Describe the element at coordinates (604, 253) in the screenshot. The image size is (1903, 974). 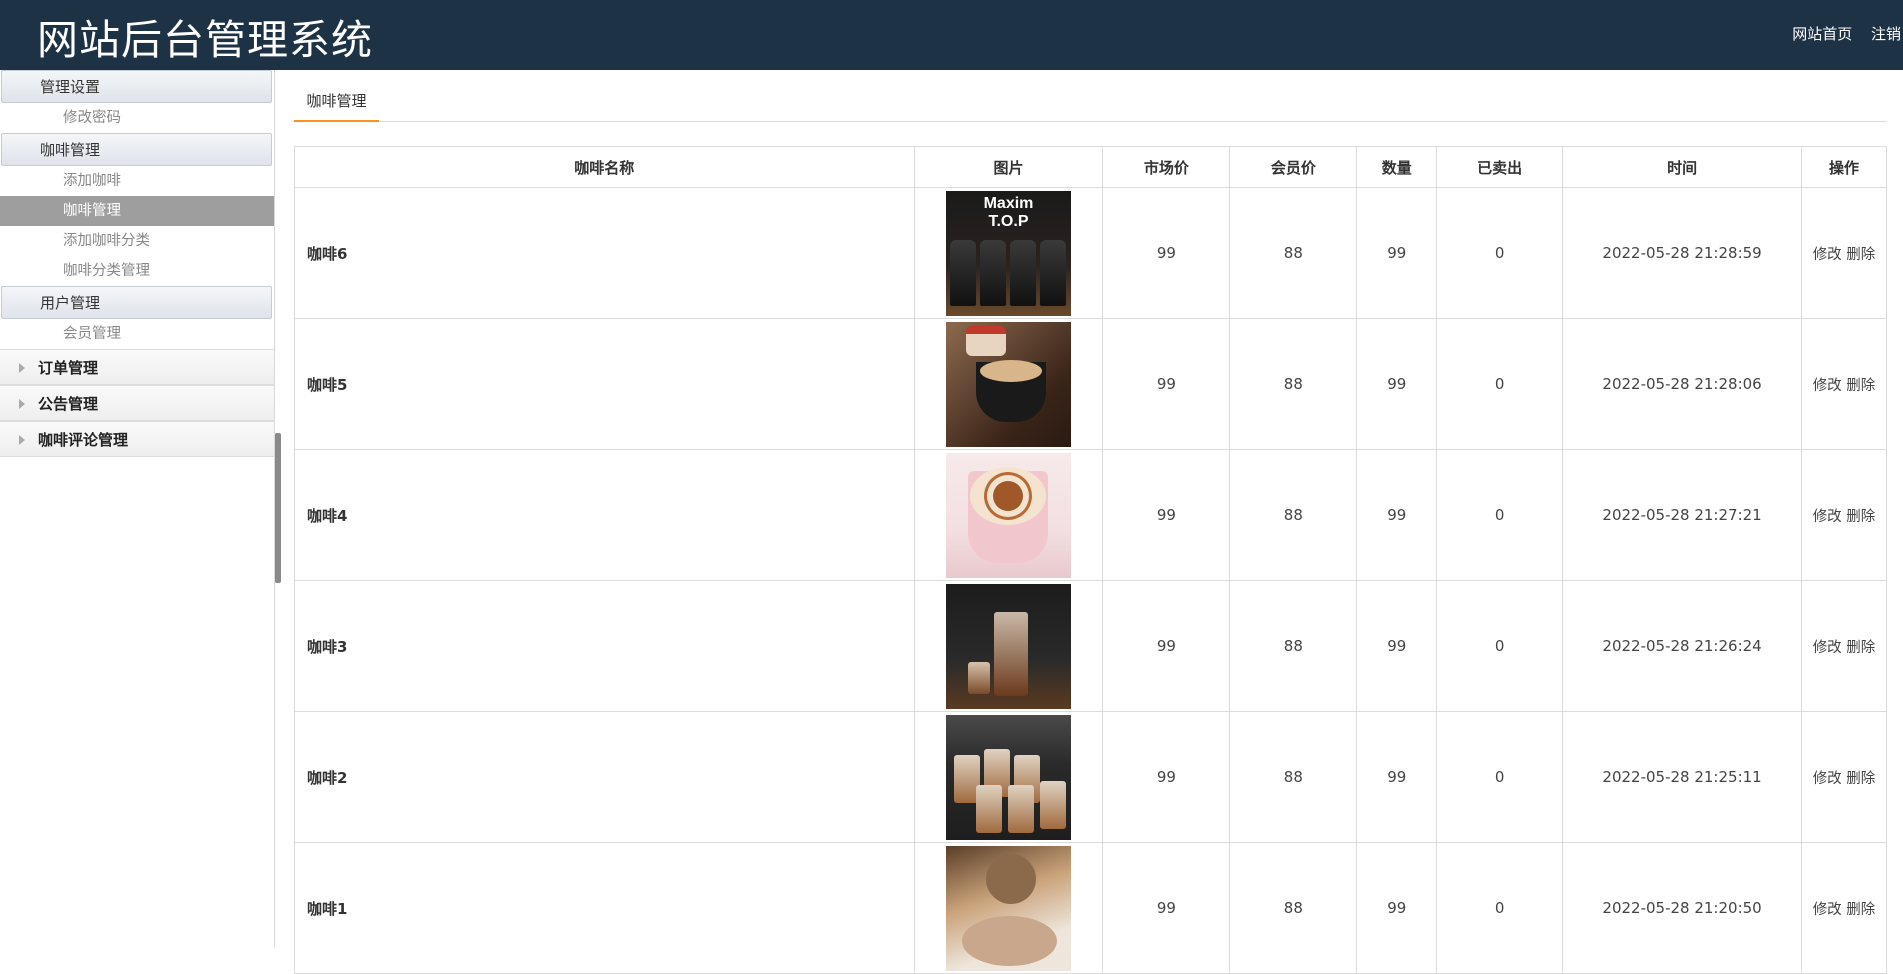
I see `coffee-name: 咖啡6` at that location.